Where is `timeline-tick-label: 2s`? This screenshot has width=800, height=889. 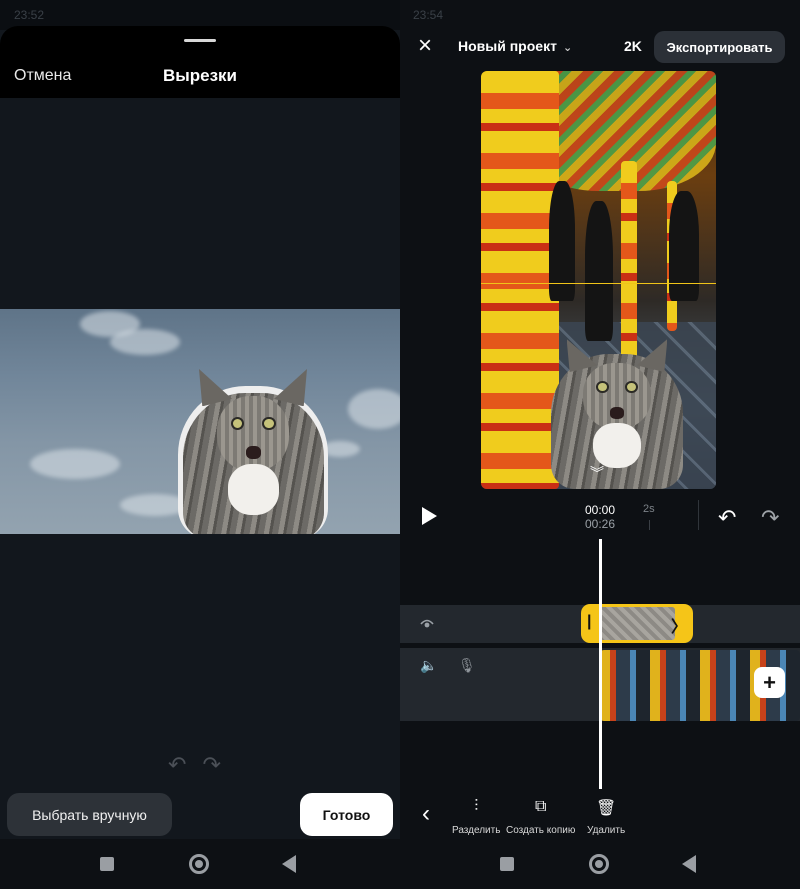 timeline-tick-label: 2s is located at coordinates (649, 509).